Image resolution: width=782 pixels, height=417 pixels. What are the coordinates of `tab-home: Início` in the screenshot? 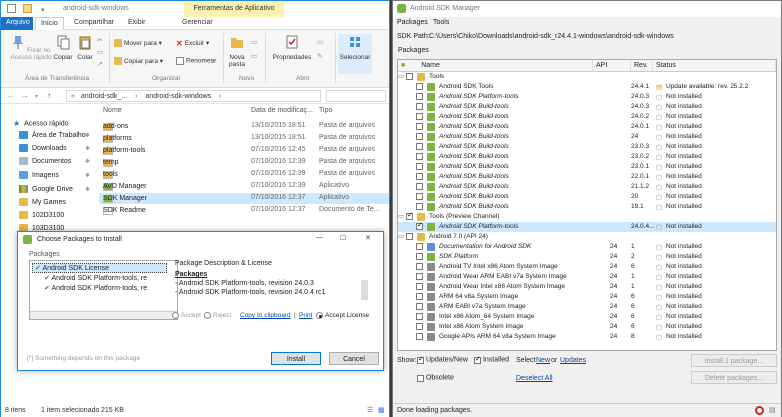 It's located at (49, 23).